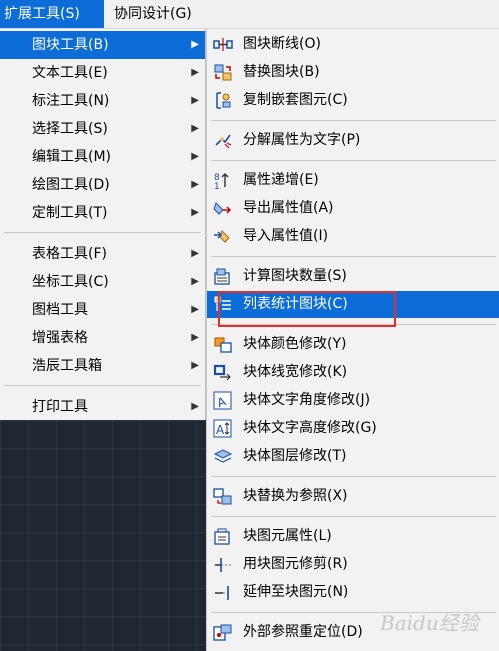 The width and height of the screenshot is (499, 651). What do you see at coordinates (52, 14) in the screenshot?
I see `menu-extend-tools: 扩展工具(S)` at bounding box center [52, 14].